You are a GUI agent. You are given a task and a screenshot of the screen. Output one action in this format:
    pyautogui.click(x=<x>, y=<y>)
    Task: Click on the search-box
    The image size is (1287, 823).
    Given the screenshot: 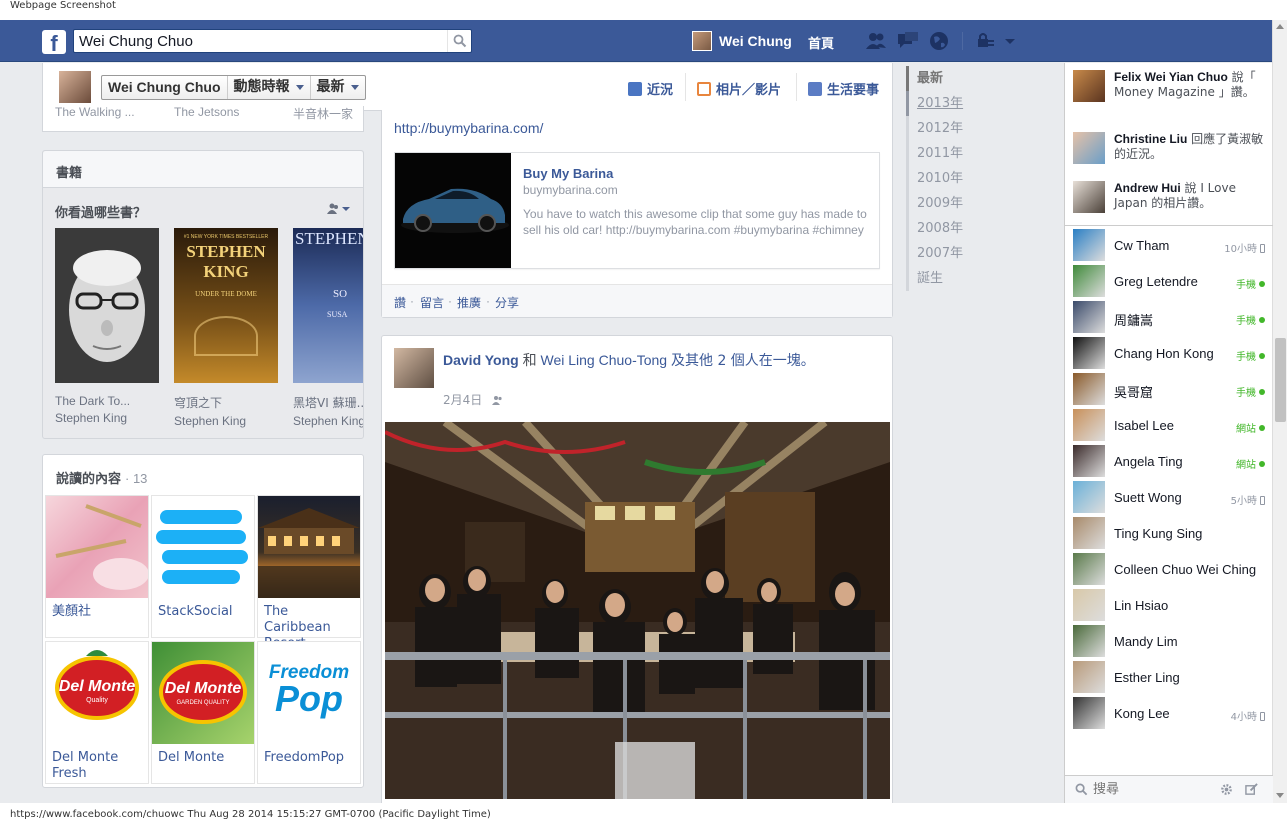 What is the action you would take?
    pyautogui.click(x=272, y=41)
    